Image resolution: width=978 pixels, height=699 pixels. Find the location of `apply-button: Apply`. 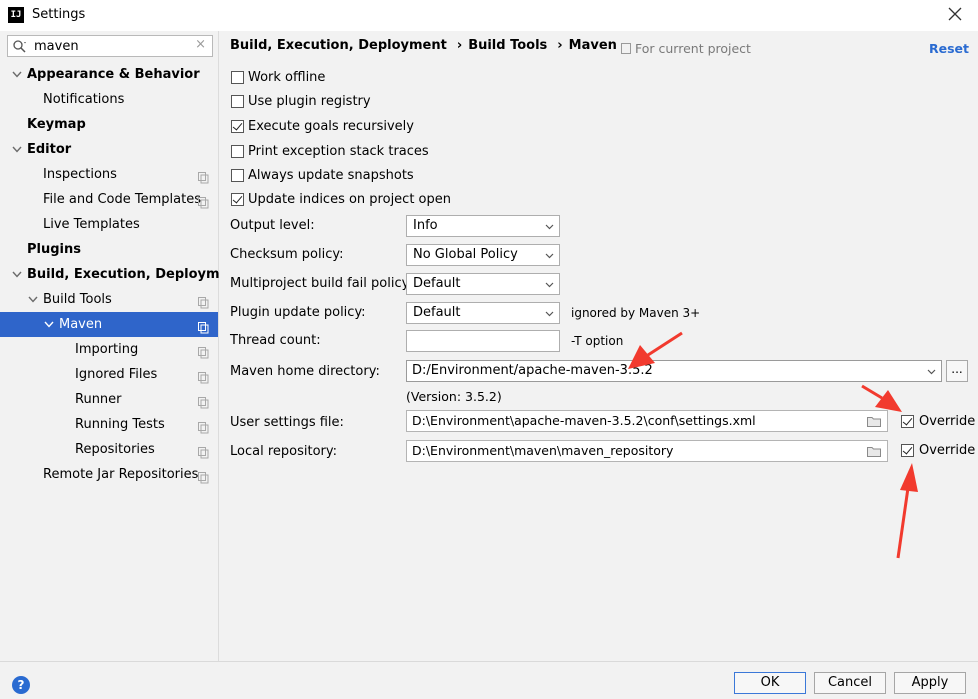

apply-button: Apply is located at coordinates (930, 683).